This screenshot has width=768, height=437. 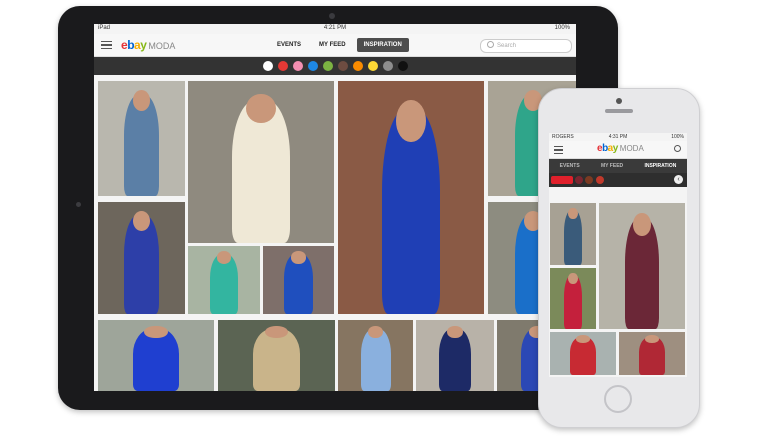 What do you see at coordinates (78, 204) in the screenshot?
I see `ipad-side-dot` at bounding box center [78, 204].